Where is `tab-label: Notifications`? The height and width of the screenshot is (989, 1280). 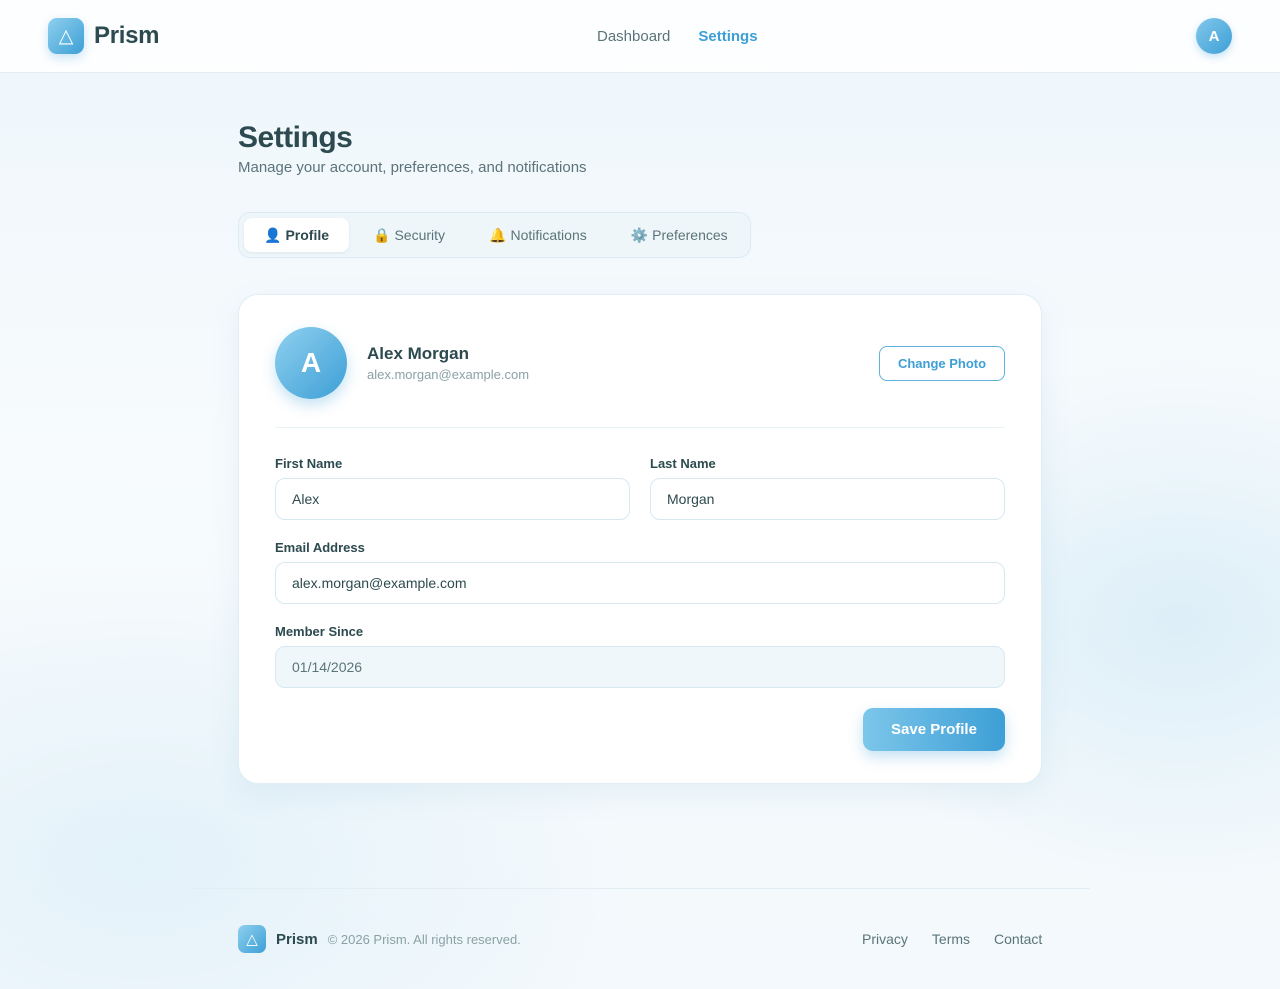
tab-label: Notifications is located at coordinates (548, 235).